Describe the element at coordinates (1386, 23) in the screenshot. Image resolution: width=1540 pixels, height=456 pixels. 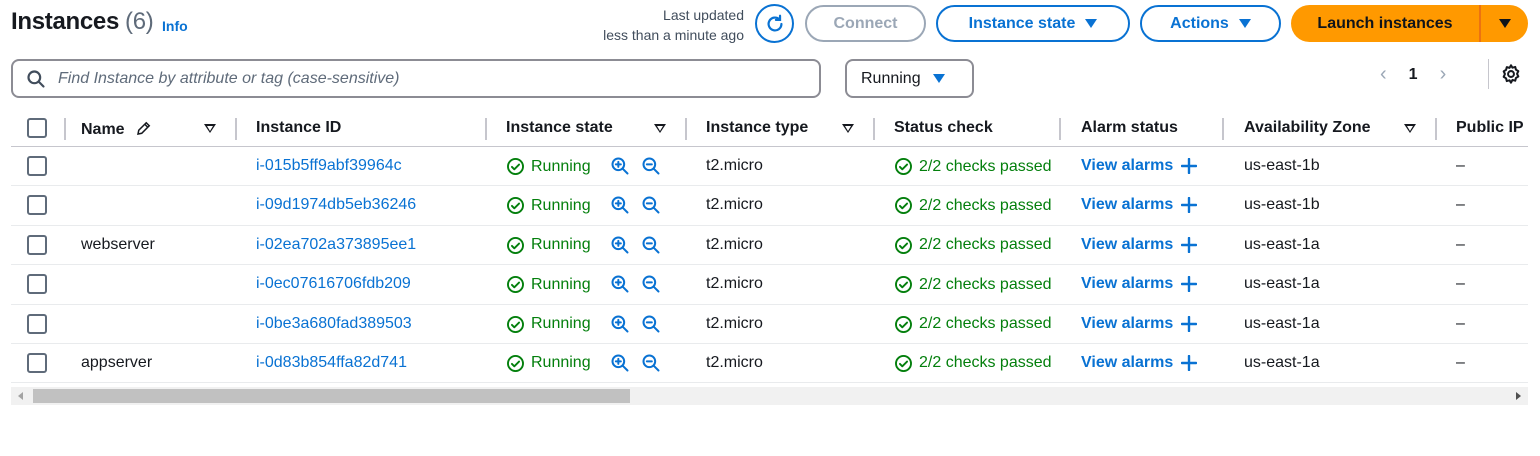
I see `launch-instances-button: Launch instances` at that location.